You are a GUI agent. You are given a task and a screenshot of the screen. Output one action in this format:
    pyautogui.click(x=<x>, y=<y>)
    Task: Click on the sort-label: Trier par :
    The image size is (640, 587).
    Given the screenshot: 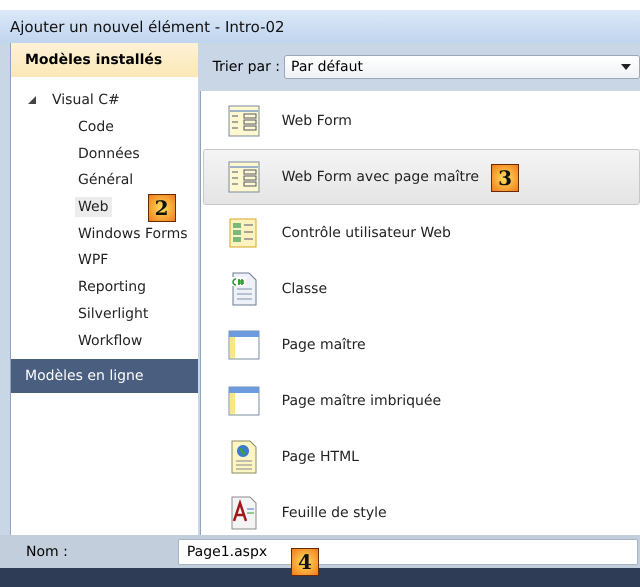 What is the action you would take?
    pyautogui.click(x=246, y=67)
    